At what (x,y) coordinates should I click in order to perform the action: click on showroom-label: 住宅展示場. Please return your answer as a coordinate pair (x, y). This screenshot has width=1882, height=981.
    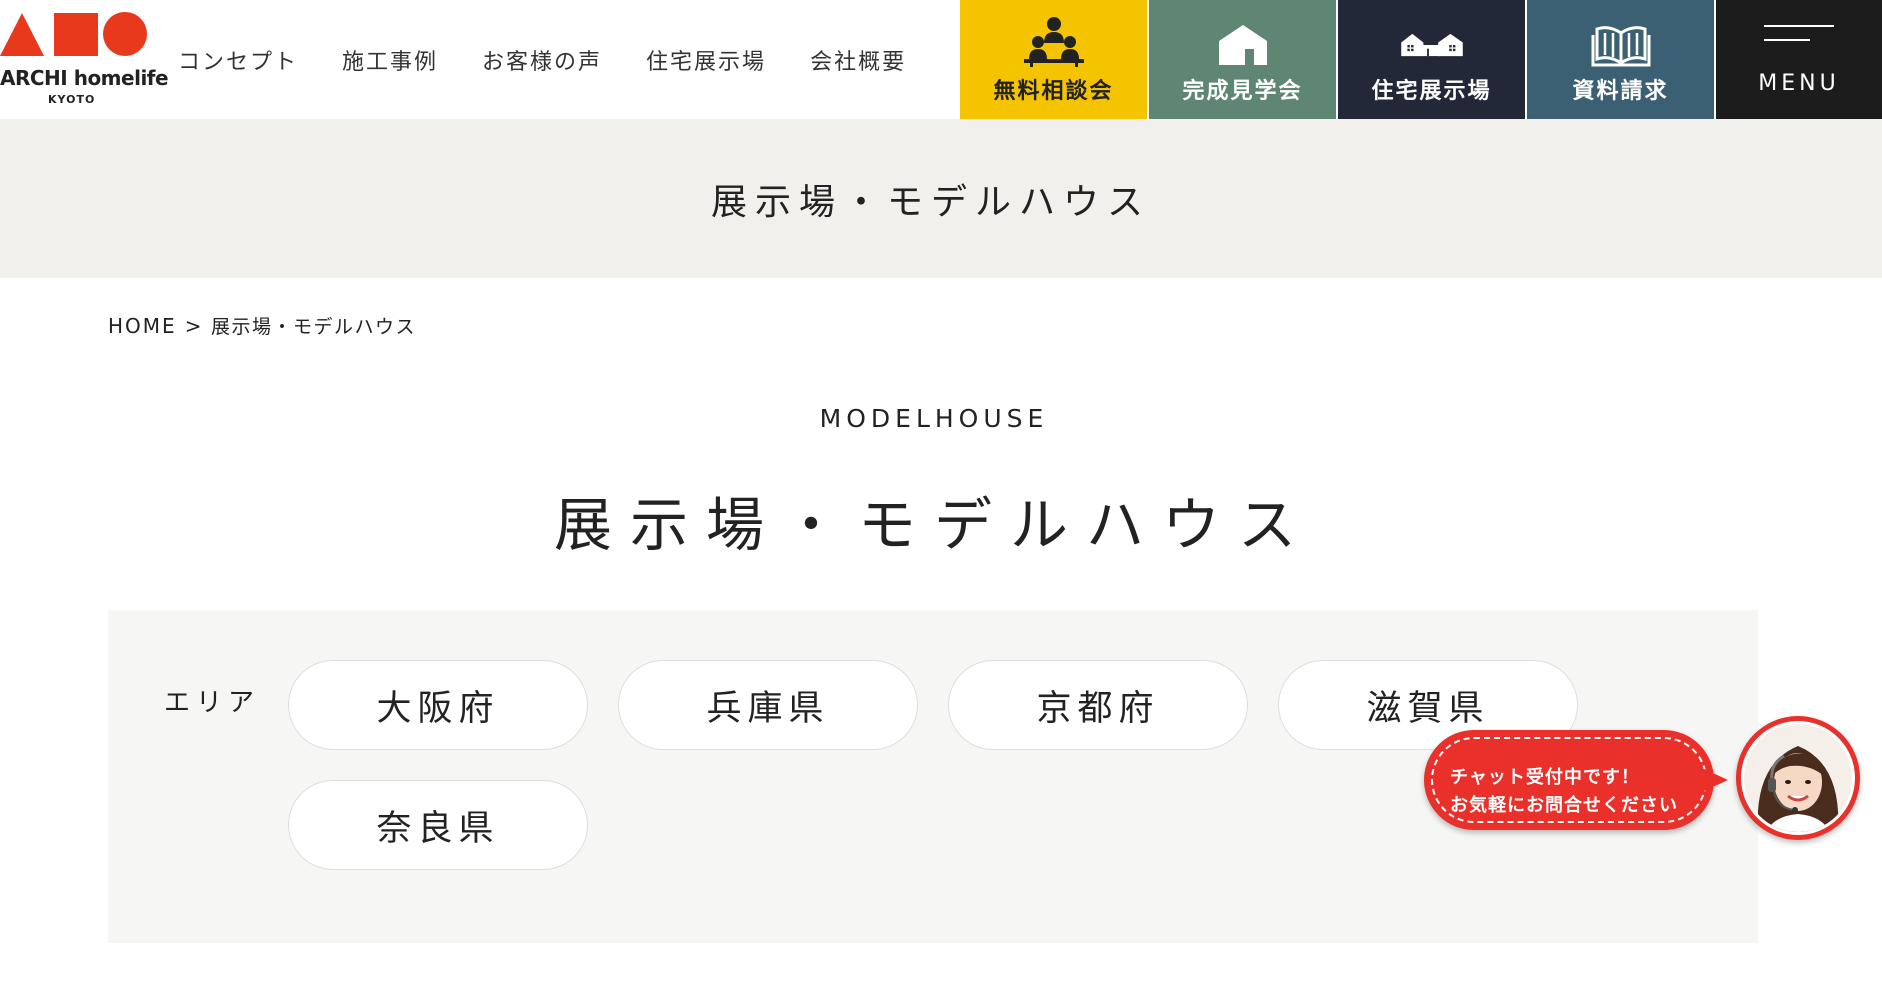
    Looking at the image, I should click on (1431, 91).